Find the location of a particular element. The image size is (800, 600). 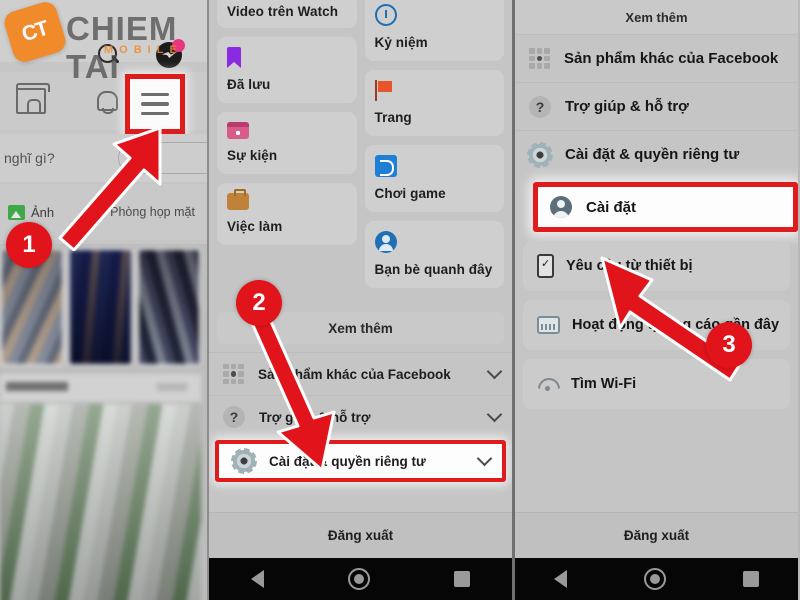

grid-icon is located at coordinates (233, 374).